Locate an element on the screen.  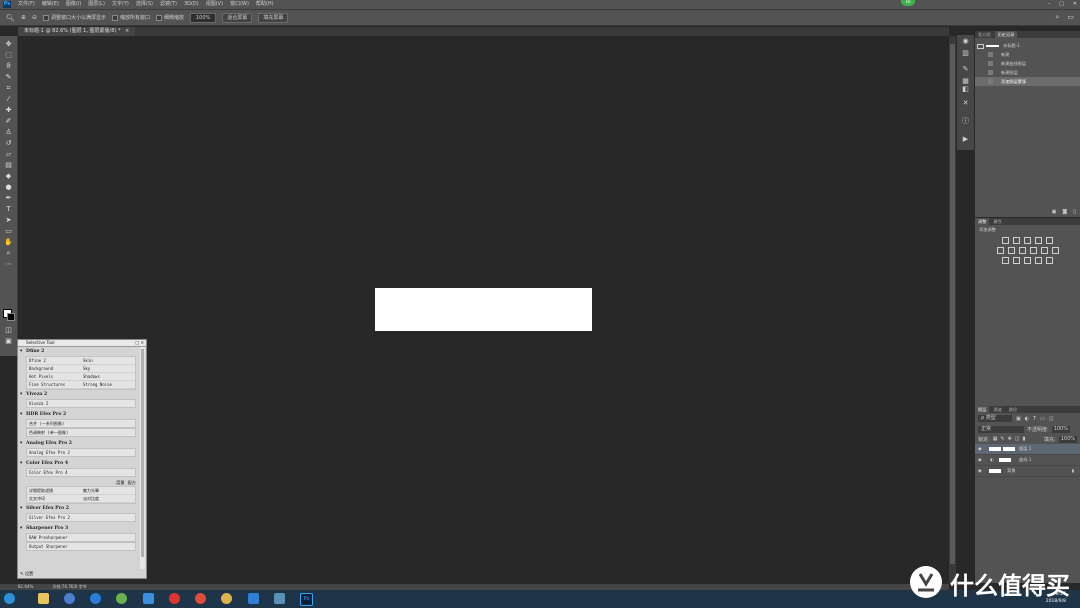
selective-tool-scrollbar is located at coordinates (142, 458).